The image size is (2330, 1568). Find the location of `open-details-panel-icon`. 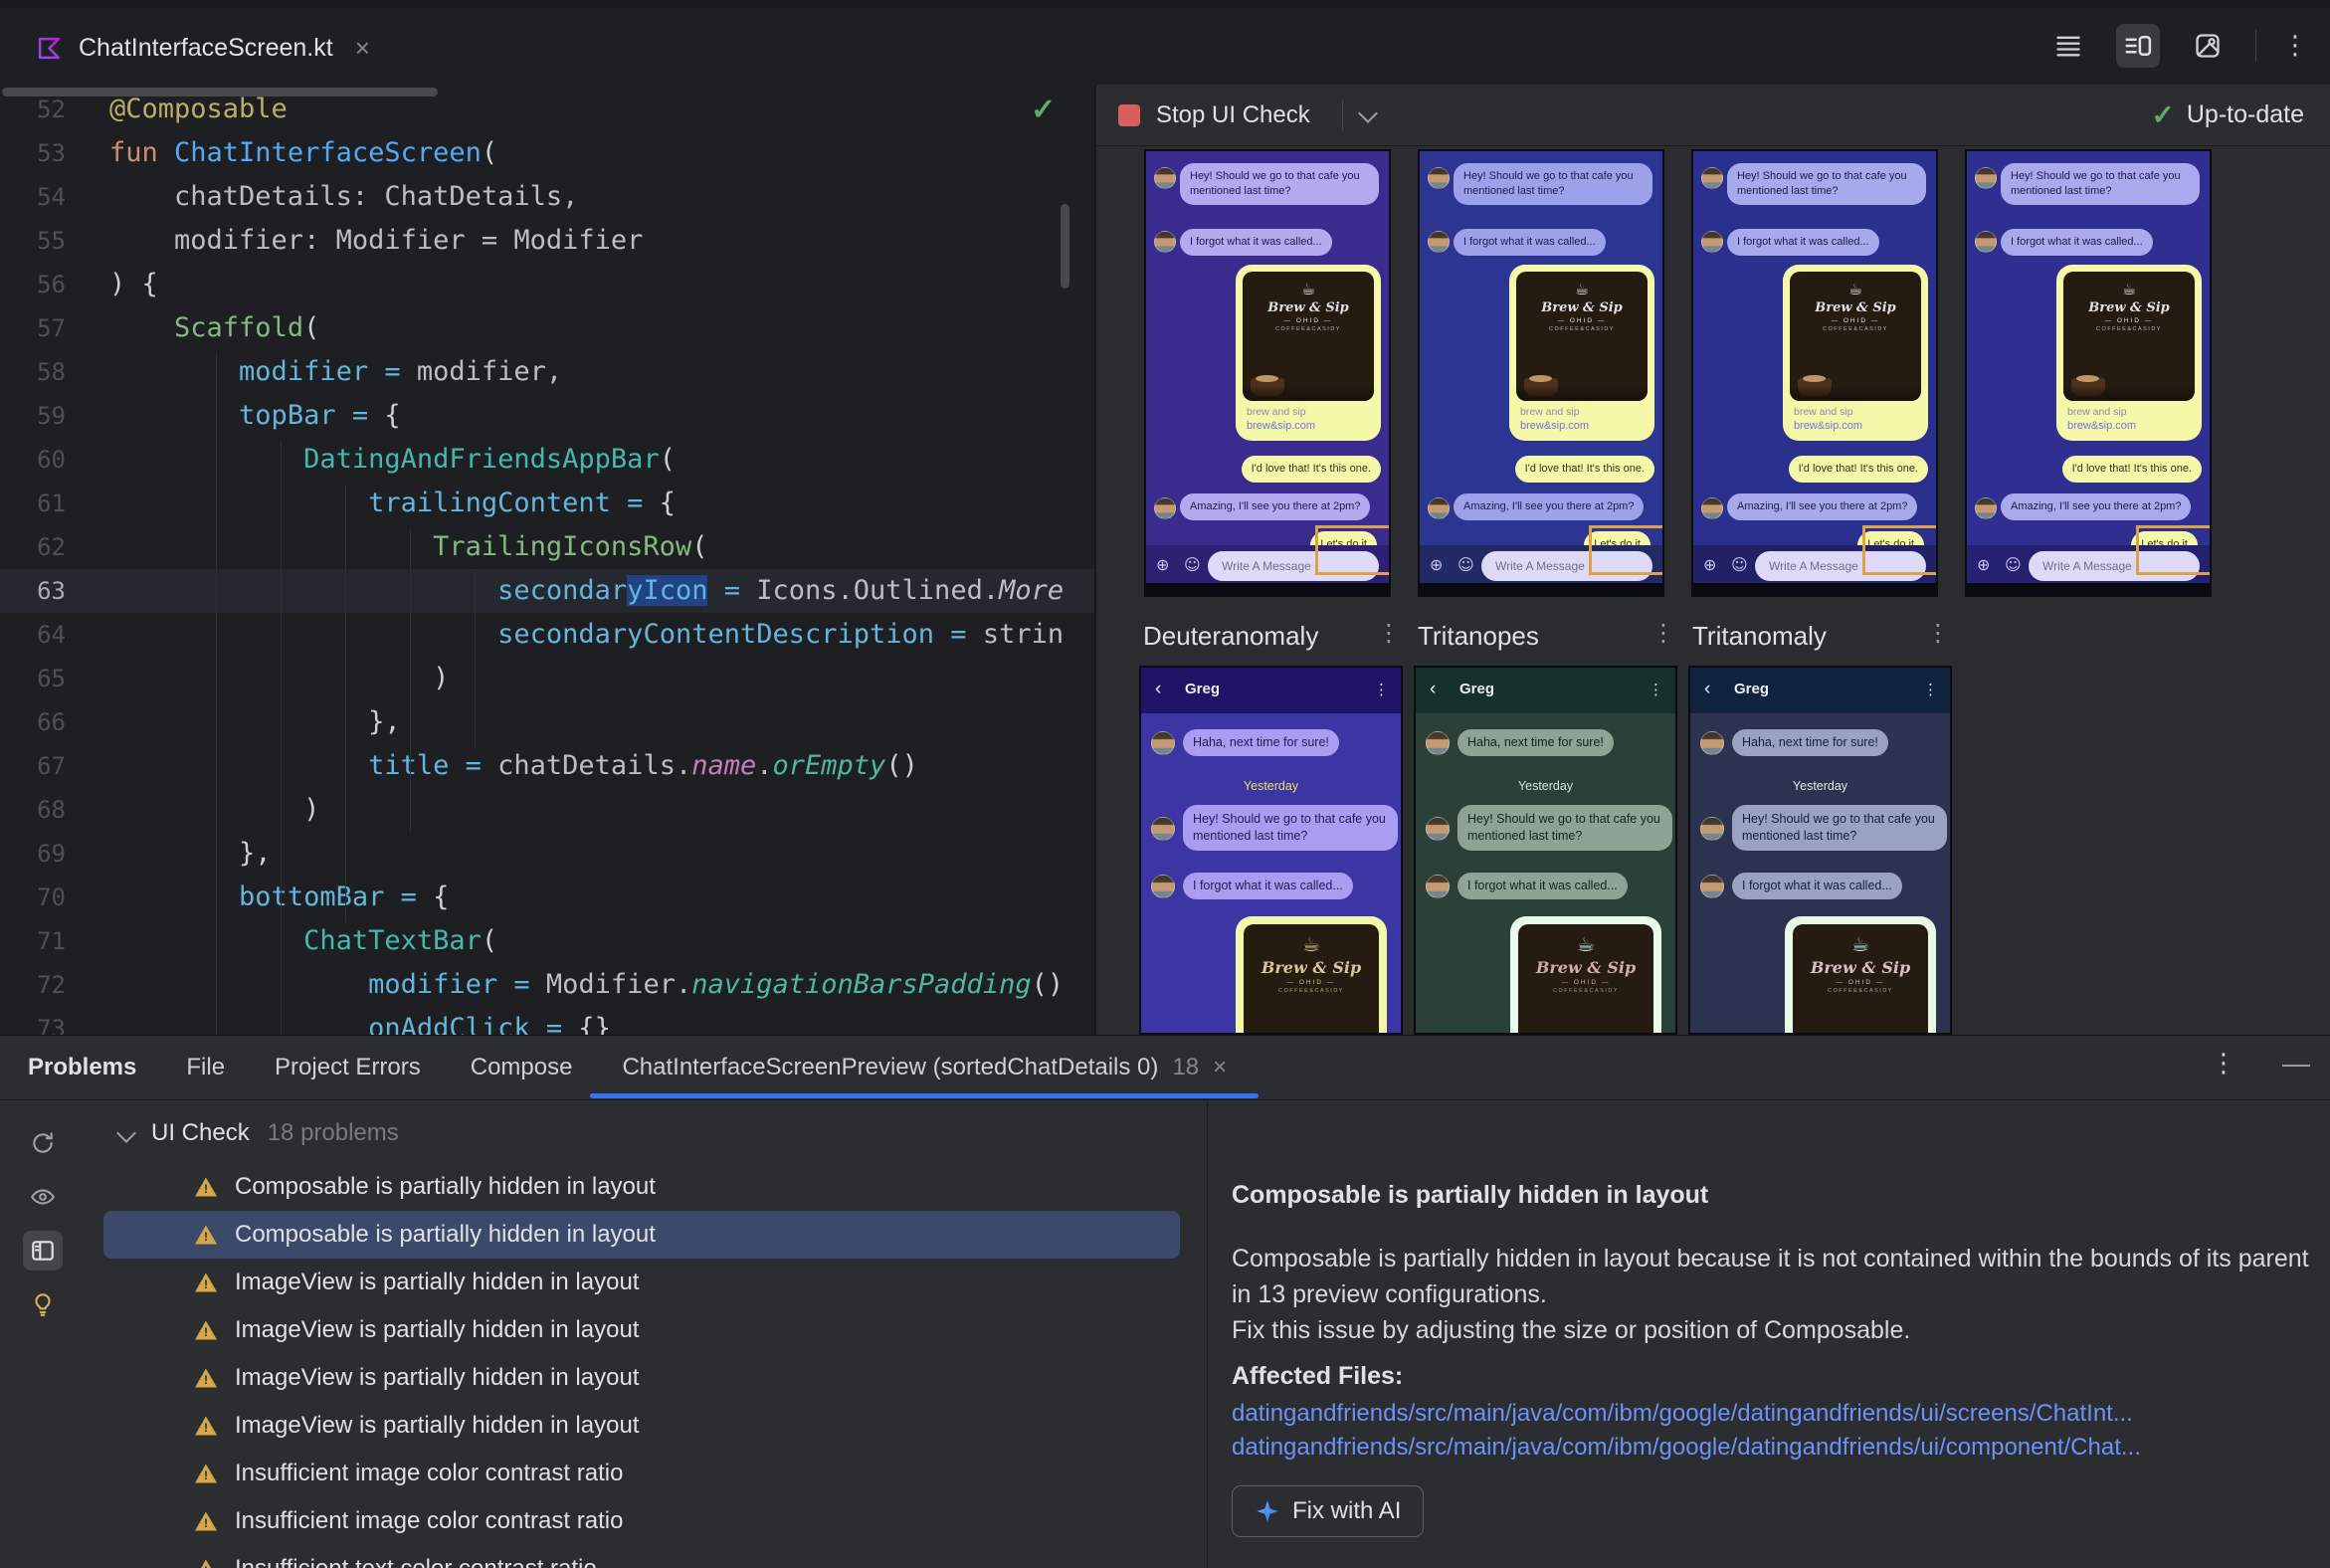

open-details-panel-icon is located at coordinates (43, 1251).